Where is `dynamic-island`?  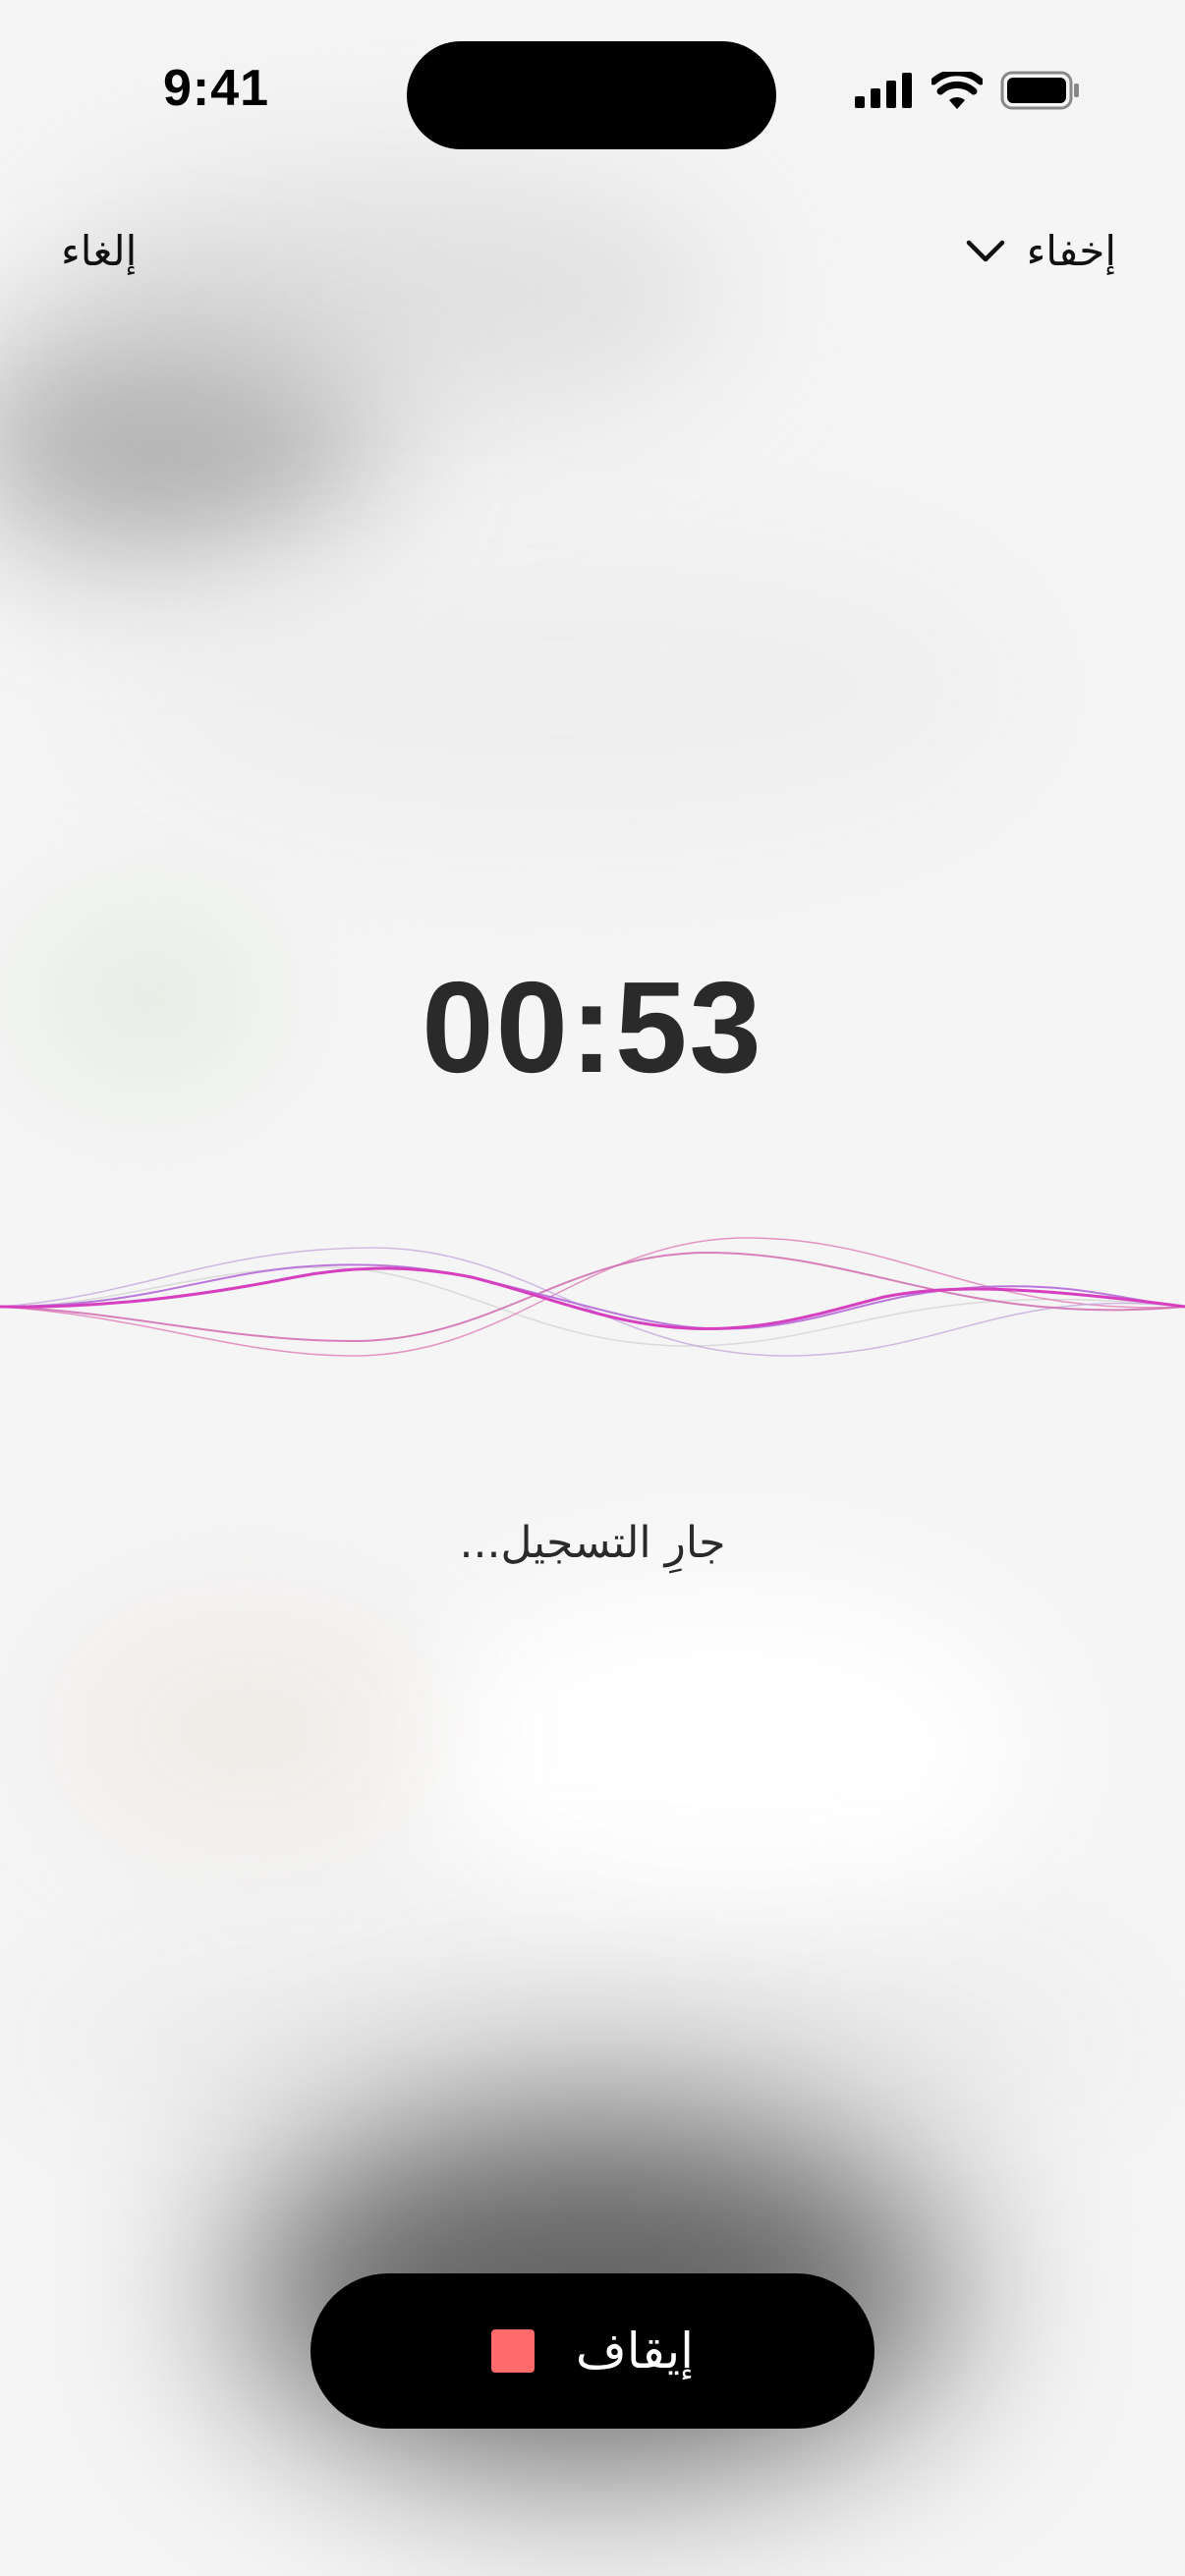
dynamic-island is located at coordinates (592, 95).